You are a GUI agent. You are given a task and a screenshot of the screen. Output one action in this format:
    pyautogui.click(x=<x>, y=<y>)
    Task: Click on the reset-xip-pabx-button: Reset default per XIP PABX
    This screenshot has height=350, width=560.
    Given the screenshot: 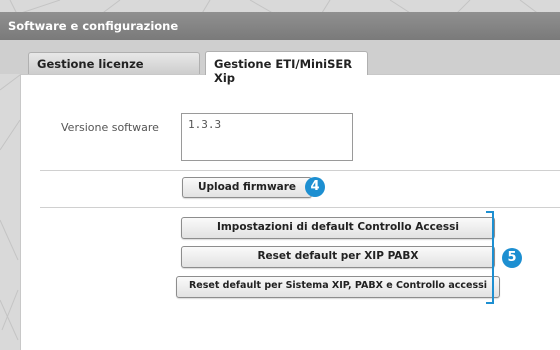 What is the action you would take?
    pyautogui.click(x=338, y=257)
    